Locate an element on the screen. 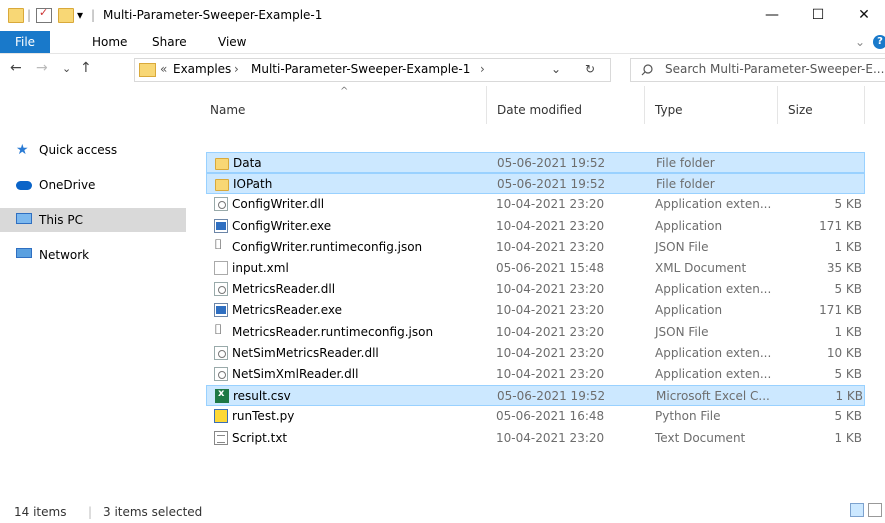 This screenshot has width=885, height=523. nav-item-network: Network is located at coordinates (93, 255).